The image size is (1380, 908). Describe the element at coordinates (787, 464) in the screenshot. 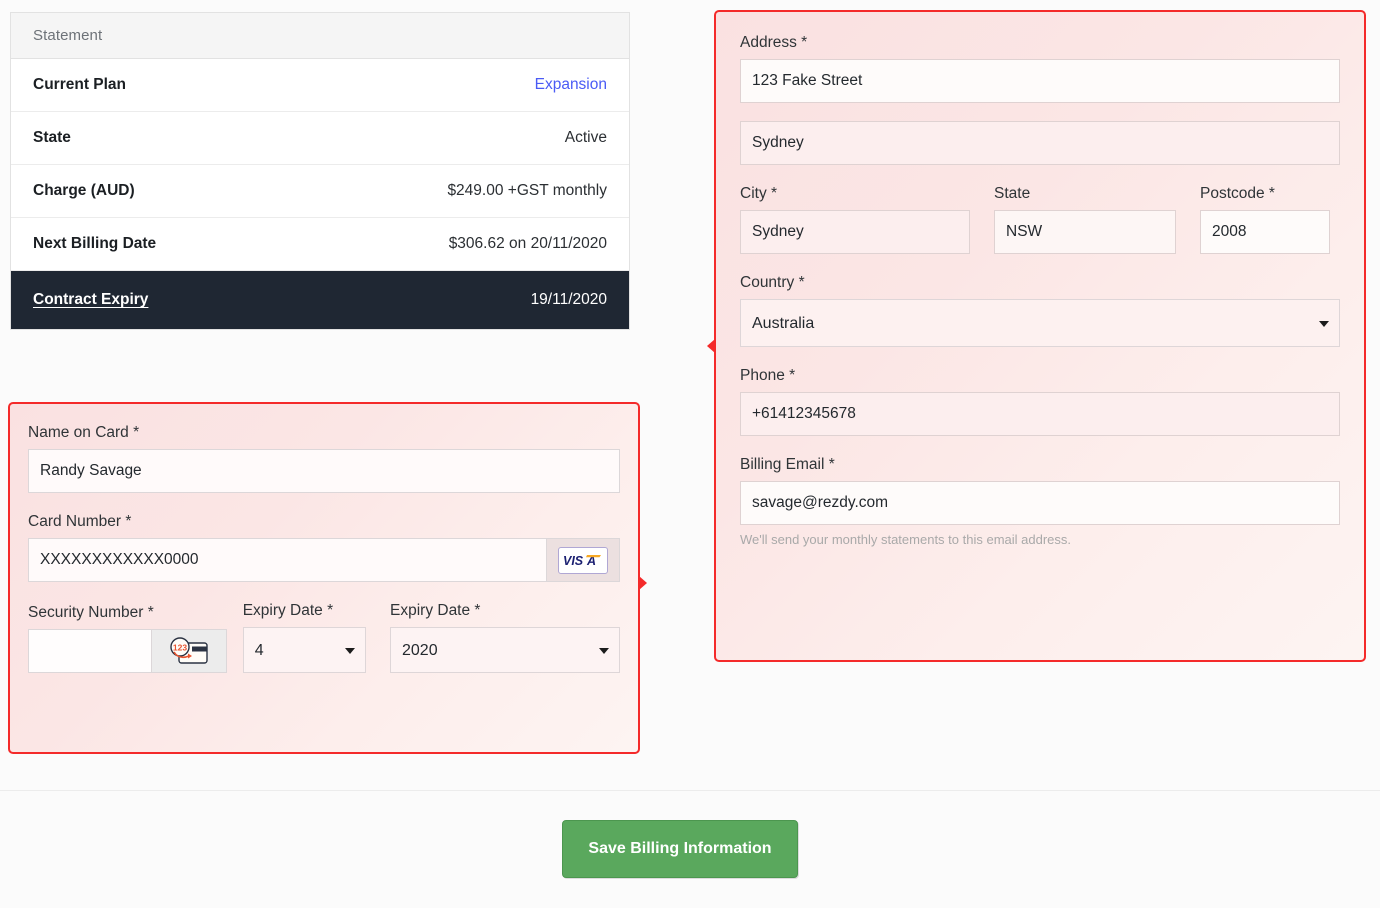

I see `billing-email-label: Billing Email *` at that location.